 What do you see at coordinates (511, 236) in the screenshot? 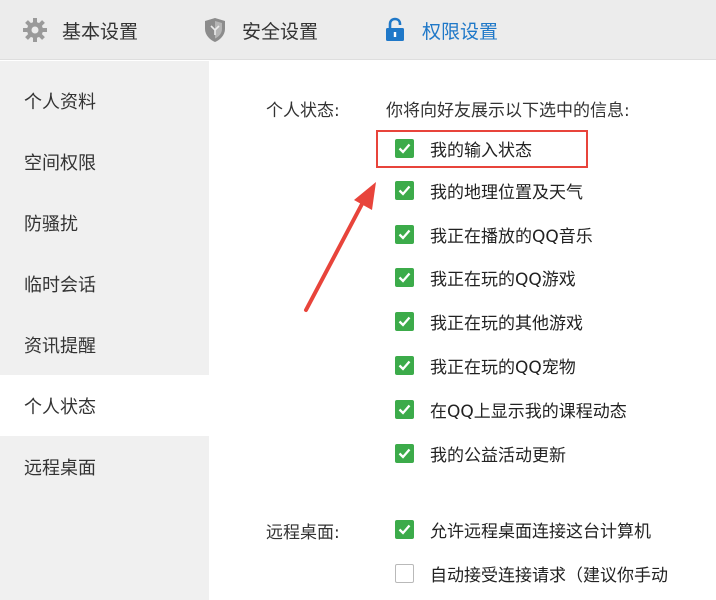
I see `option-label: 我正在播放的QQ音乐` at bounding box center [511, 236].